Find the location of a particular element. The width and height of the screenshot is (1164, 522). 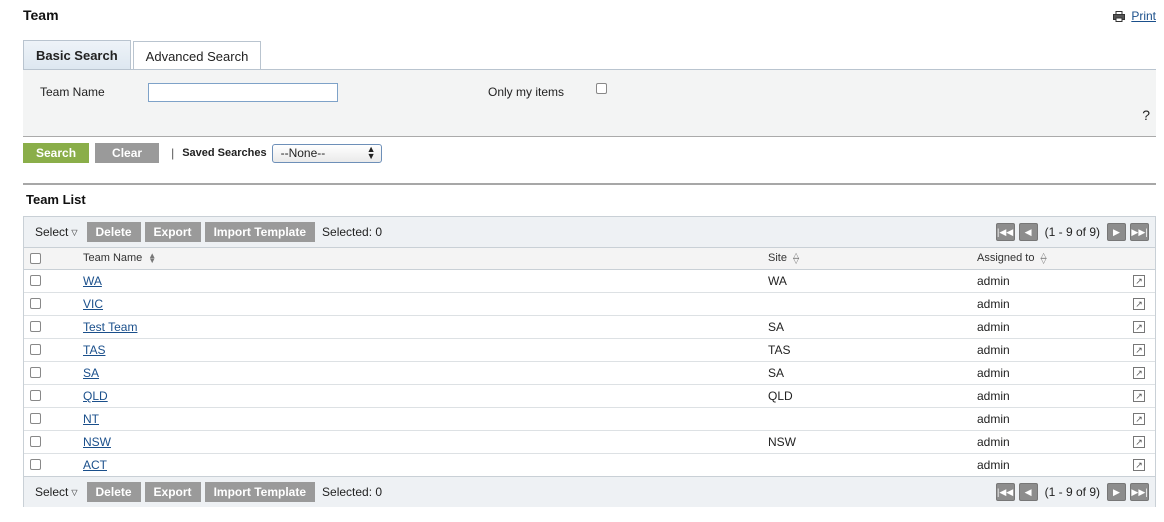

clear-button: Clear is located at coordinates (127, 153).